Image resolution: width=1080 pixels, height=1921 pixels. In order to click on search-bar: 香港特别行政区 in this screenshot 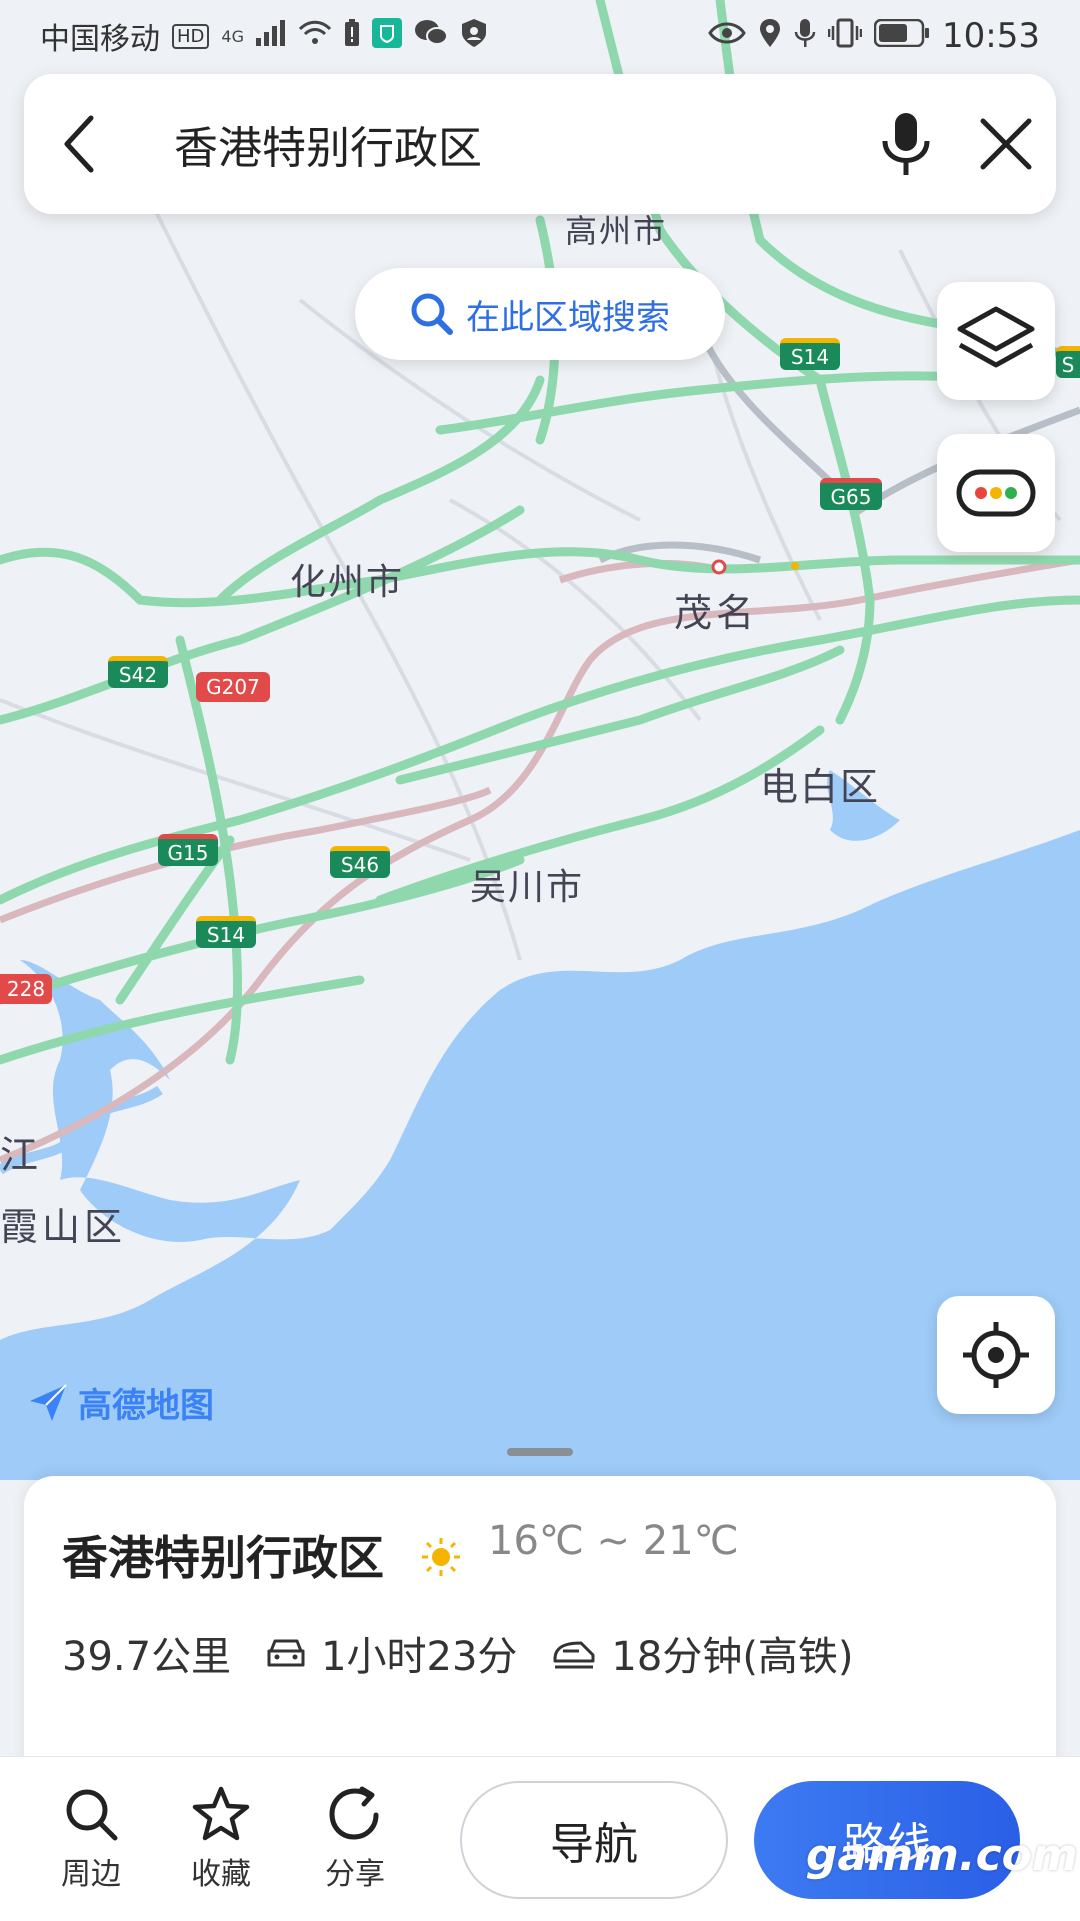, I will do `click(540, 144)`.